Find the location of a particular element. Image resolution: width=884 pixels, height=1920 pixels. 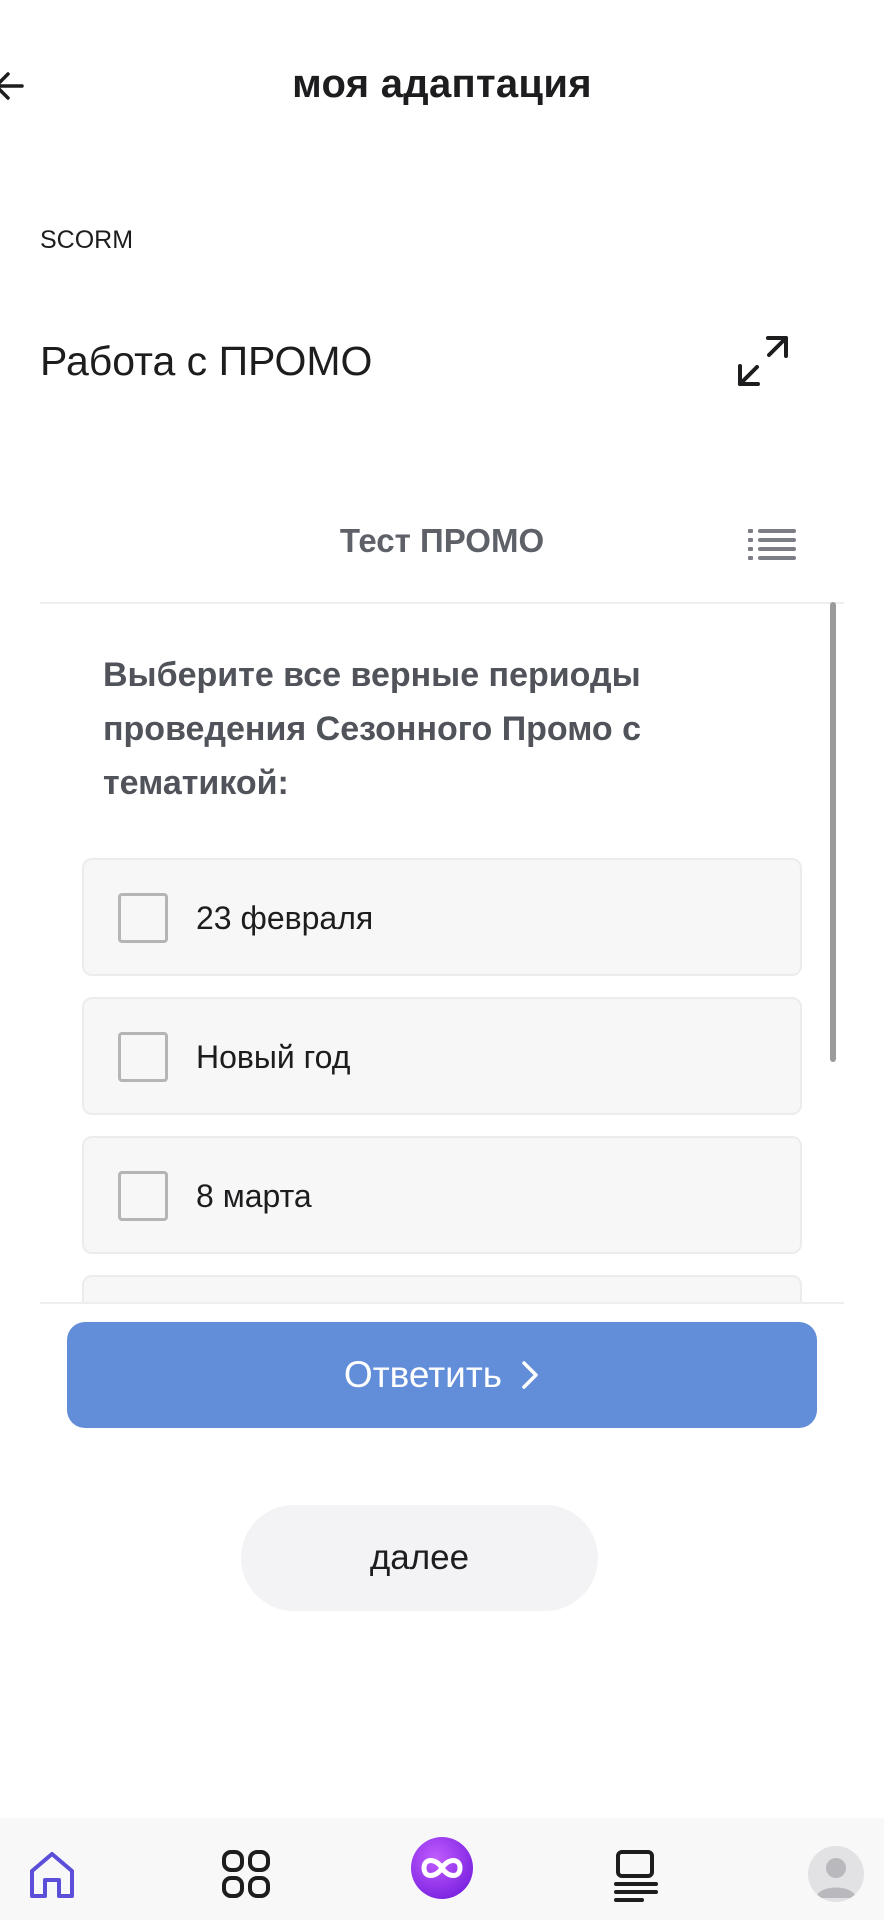

answer-option-partial is located at coordinates (442, 1288).